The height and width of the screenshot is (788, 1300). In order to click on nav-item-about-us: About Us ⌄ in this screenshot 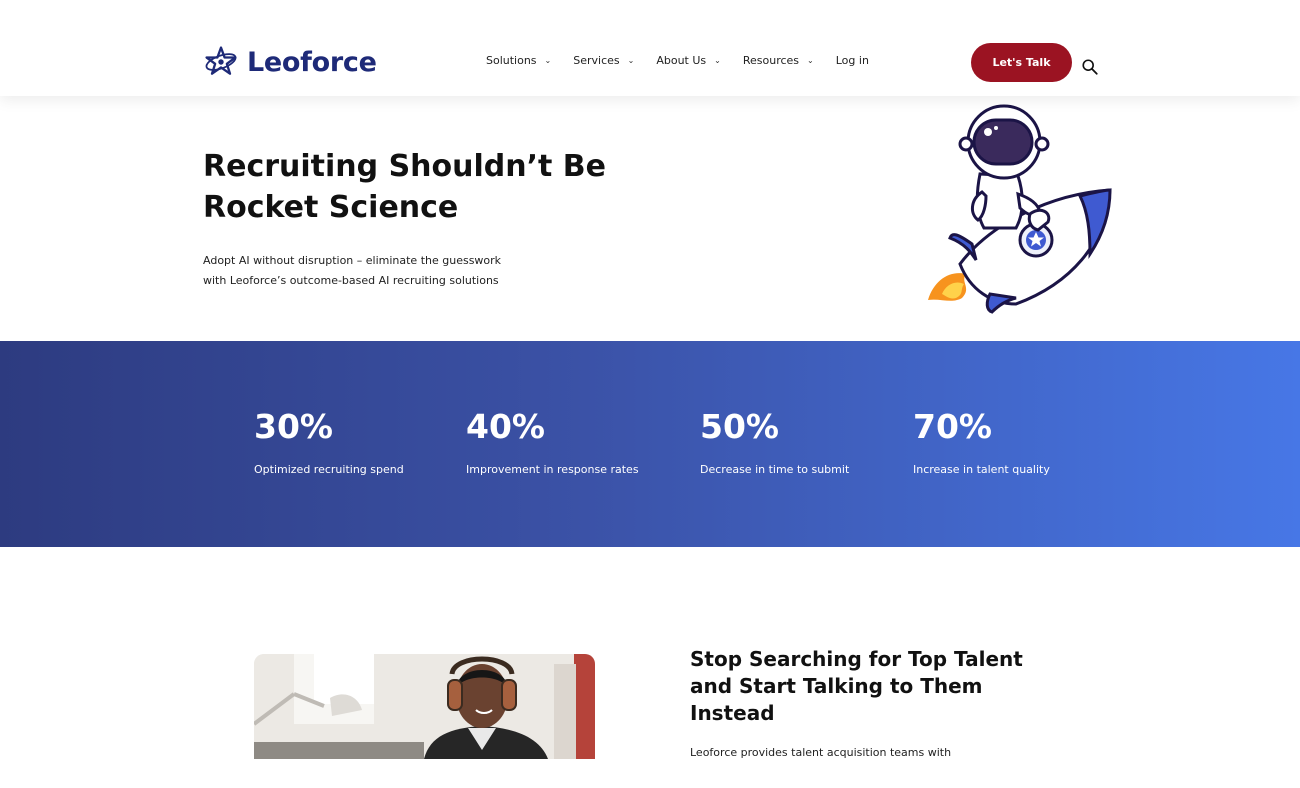, I will do `click(688, 60)`.